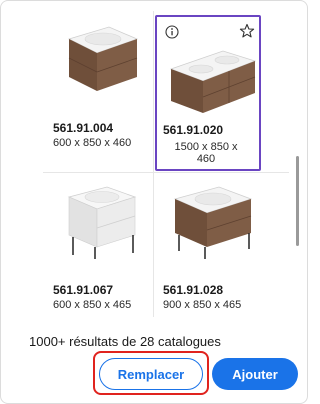 Image resolution: width=320 pixels, height=404 pixels. I want to click on product-card: 561.91.004 600 x 850 x 460, so click(99, 90).